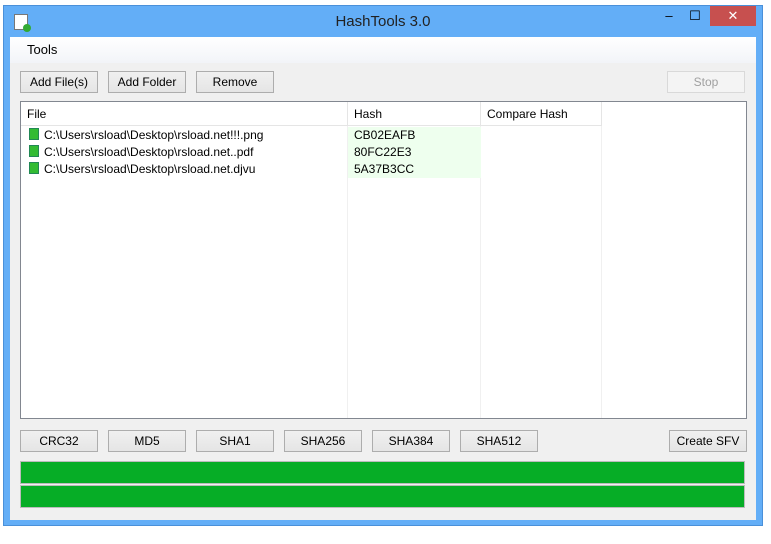  I want to click on hash-value: CB02EAFB, so click(414, 135).